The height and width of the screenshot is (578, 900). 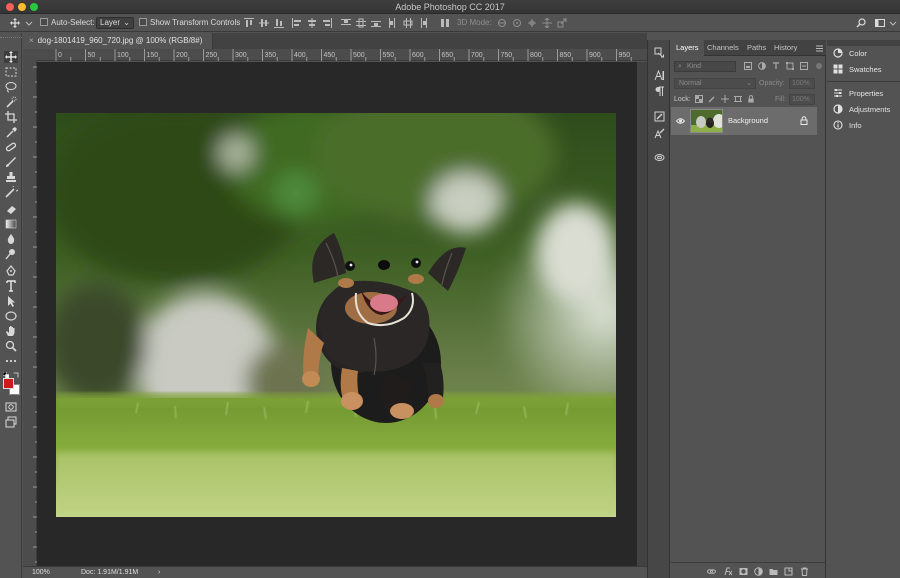 What do you see at coordinates (11, 271) in the screenshot?
I see `pen-tool-icon` at bounding box center [11, 271].